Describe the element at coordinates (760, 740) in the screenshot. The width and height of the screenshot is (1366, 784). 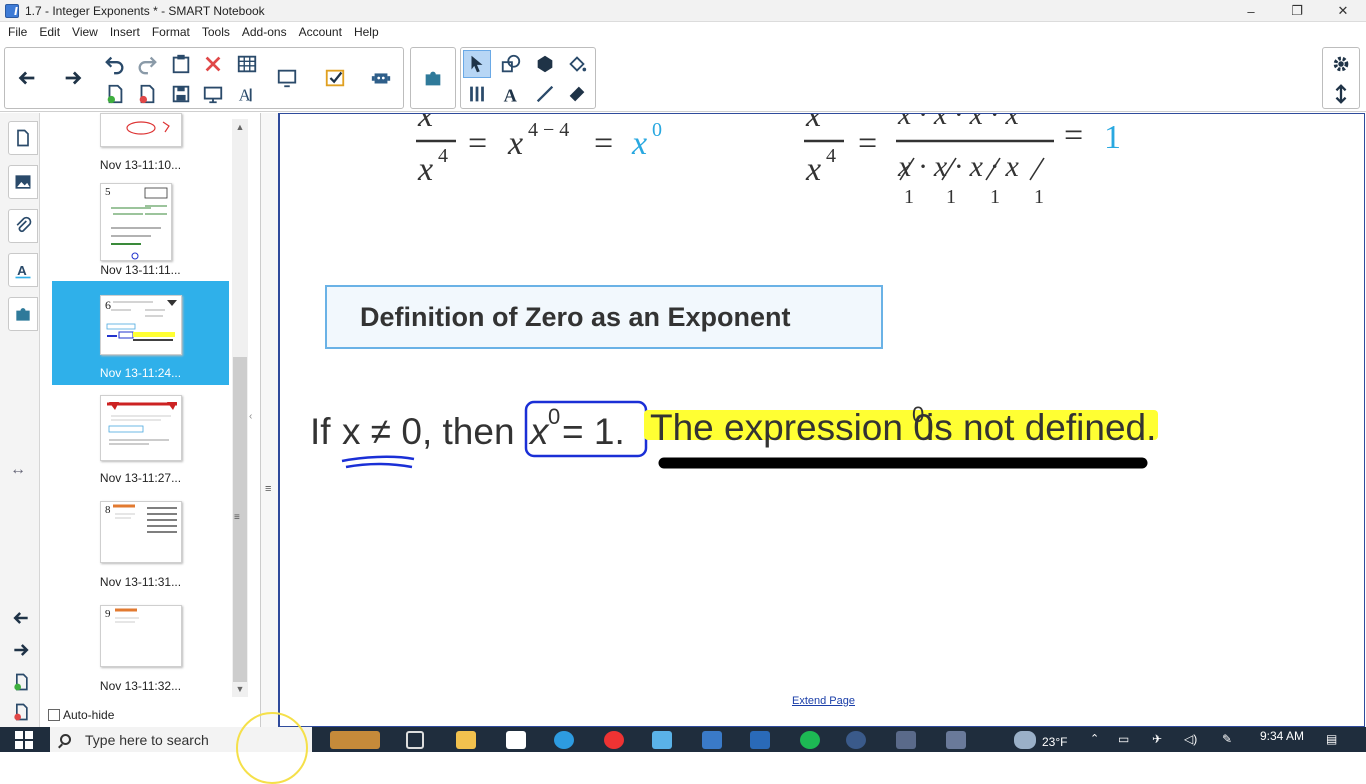
I see `mail-icon` at that location.